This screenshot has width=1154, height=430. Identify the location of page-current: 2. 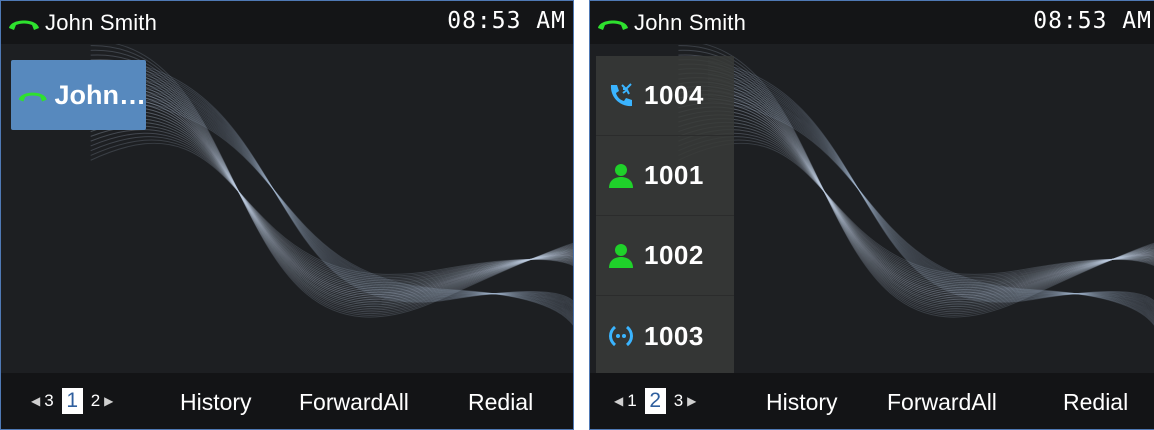
(655, 401).